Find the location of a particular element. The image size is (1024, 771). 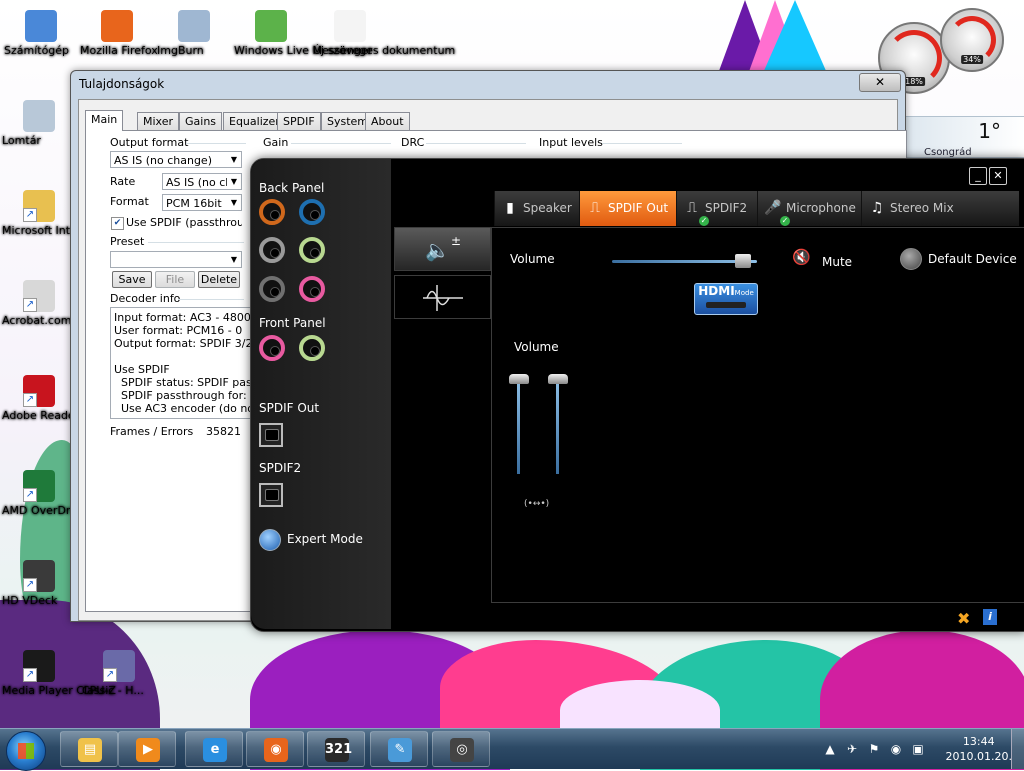

rate-select: AS IS (no ch ▼ is located at coordinates (202, 181).